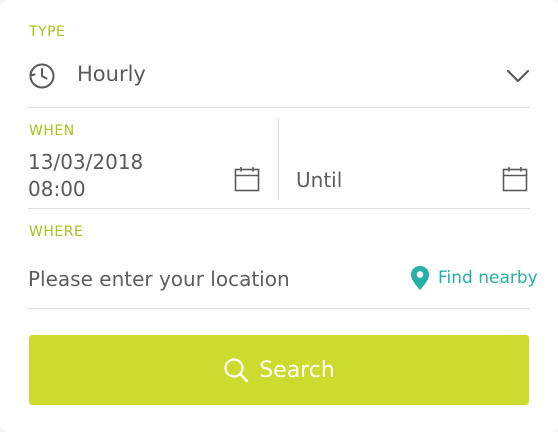 This screenshot has width=558, height=432. What do you see at coordinates (47, 32) in the screenshot?
I see `type-label: TYPE` at bounding box center [47, 32].